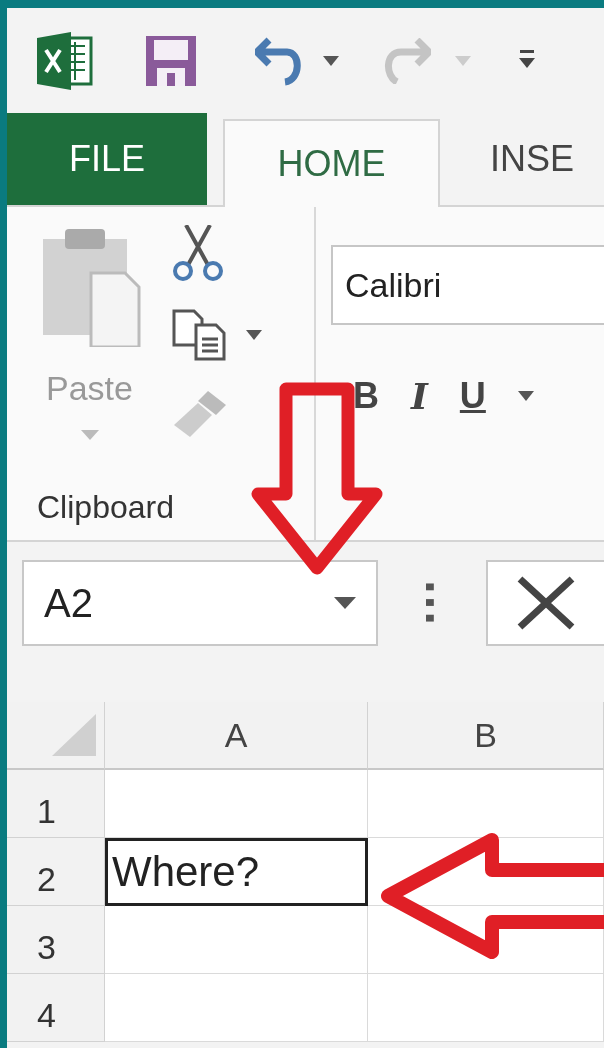 Image resolution: width=604 pixels, height=1048 pixels. Describe the element at coordinates (200, 603) in the screenshot. I see `name-box: A2` at that location.